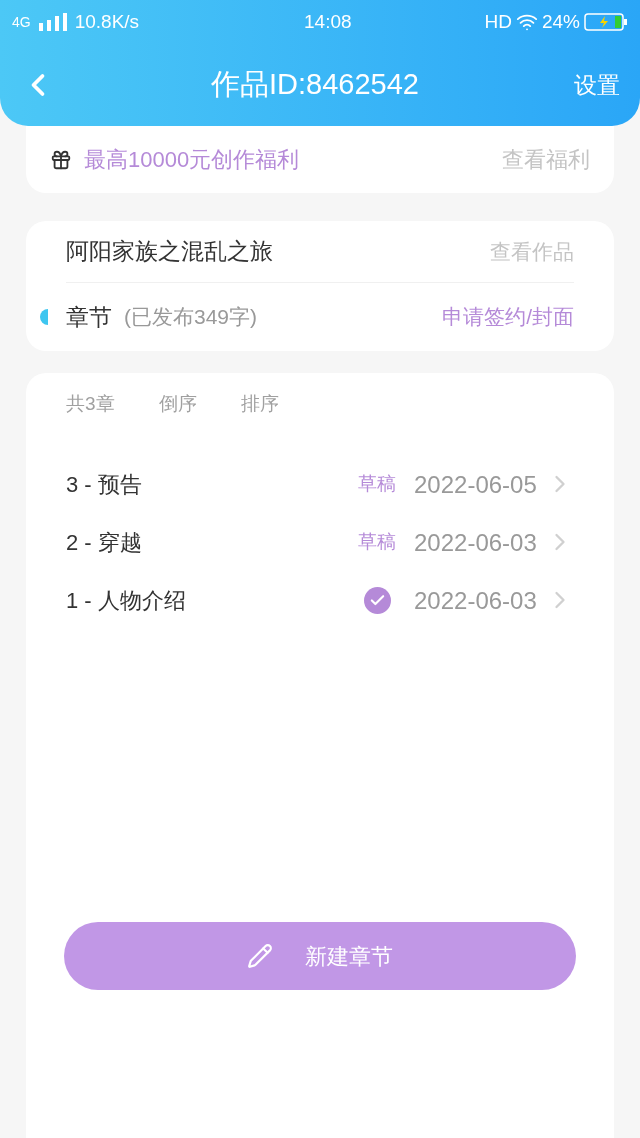 Image resolution: width=640 pixels, height=1138 pixels. I want to click on hd-label: HD, so click(498, 21).